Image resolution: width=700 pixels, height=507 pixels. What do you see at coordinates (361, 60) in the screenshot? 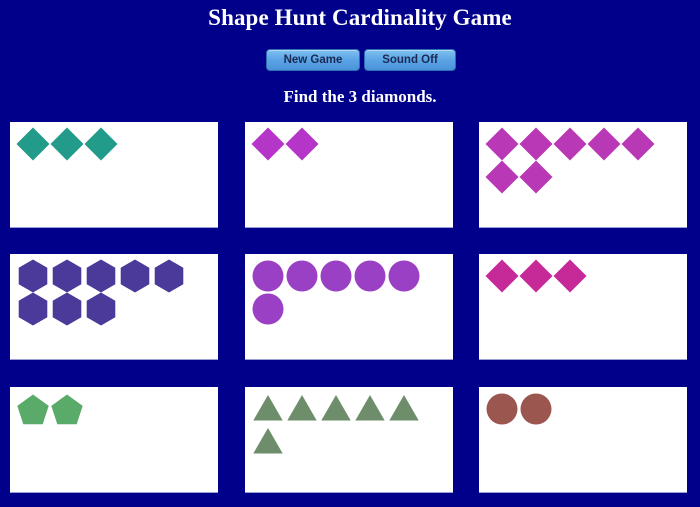
I see `toolbar: New Game Sound Off` at bounding box center [361, 60].